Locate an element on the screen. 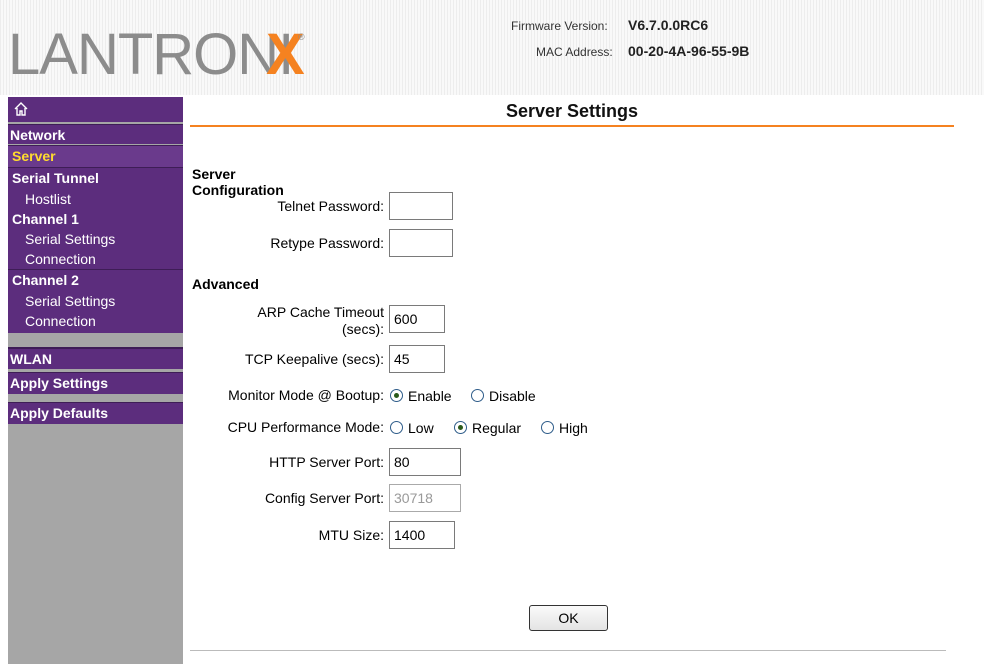 The height and width of the screenshot is (664, 984). monitor-mode-label: Monitor Mode @ Bootup: is located at coordinates (306, 395).